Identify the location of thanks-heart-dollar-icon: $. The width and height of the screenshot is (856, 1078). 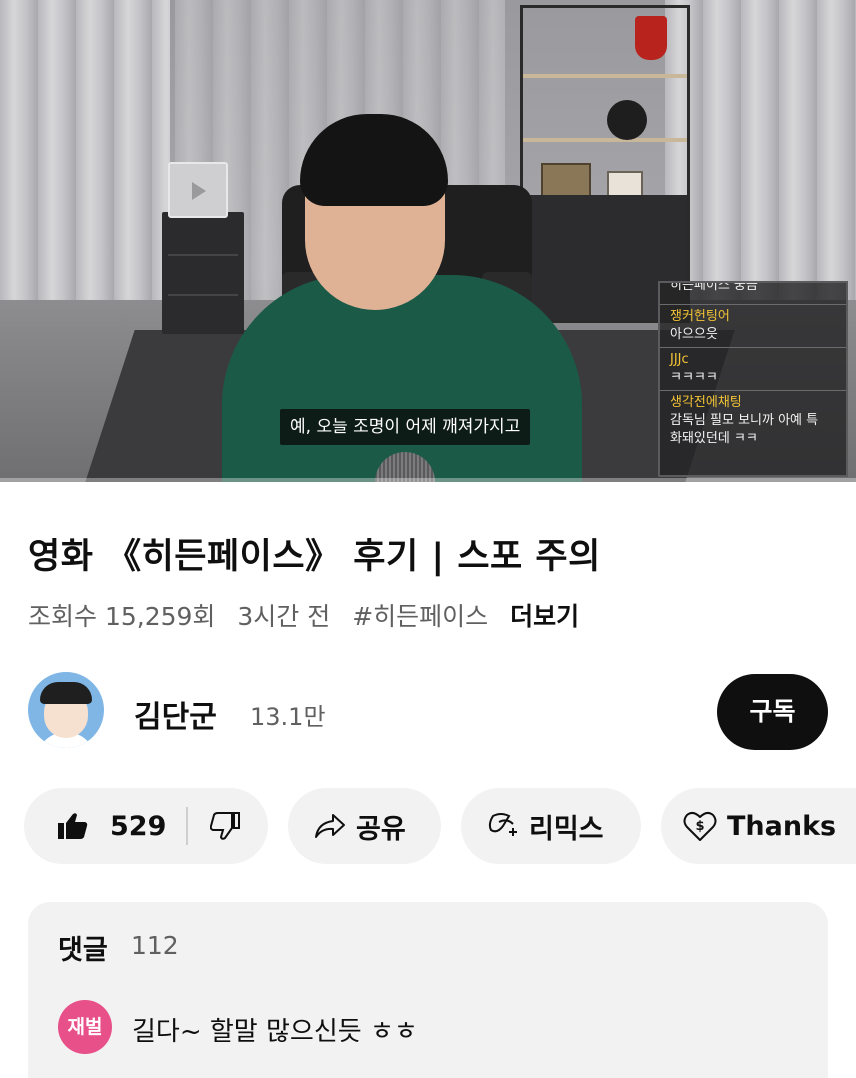
(700, 826).